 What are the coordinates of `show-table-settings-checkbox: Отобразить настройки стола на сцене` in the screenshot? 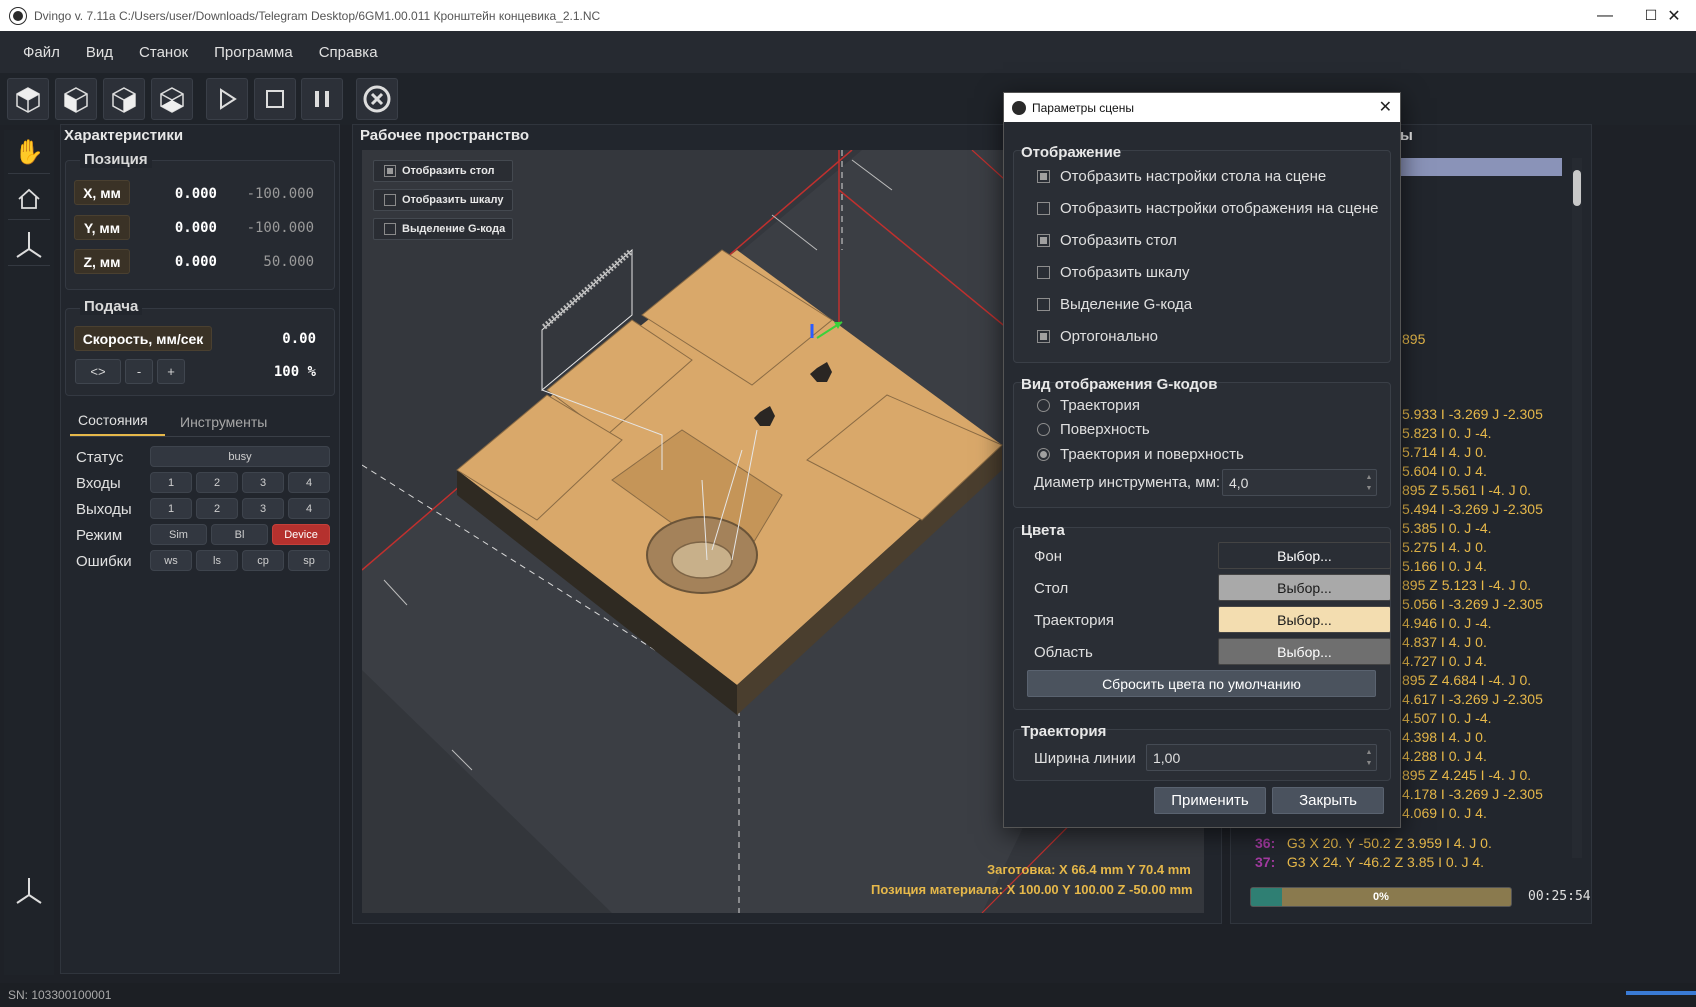 It's located at (1181, 176).